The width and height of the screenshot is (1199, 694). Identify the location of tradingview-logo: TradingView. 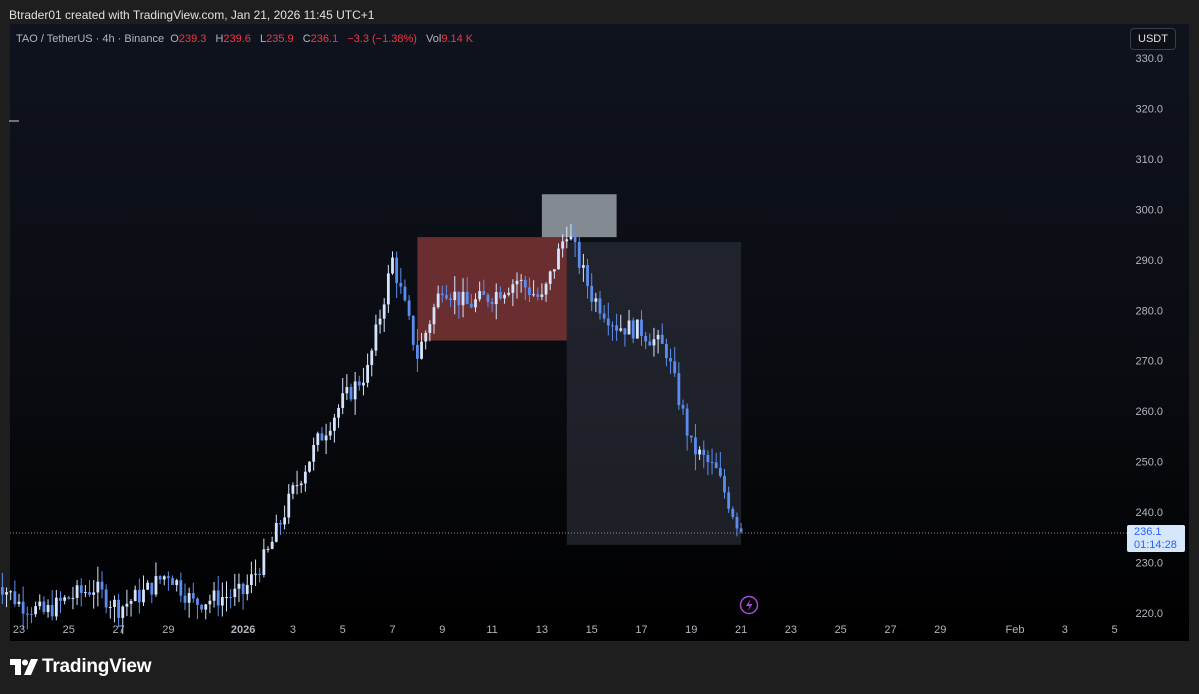
(81, 667).